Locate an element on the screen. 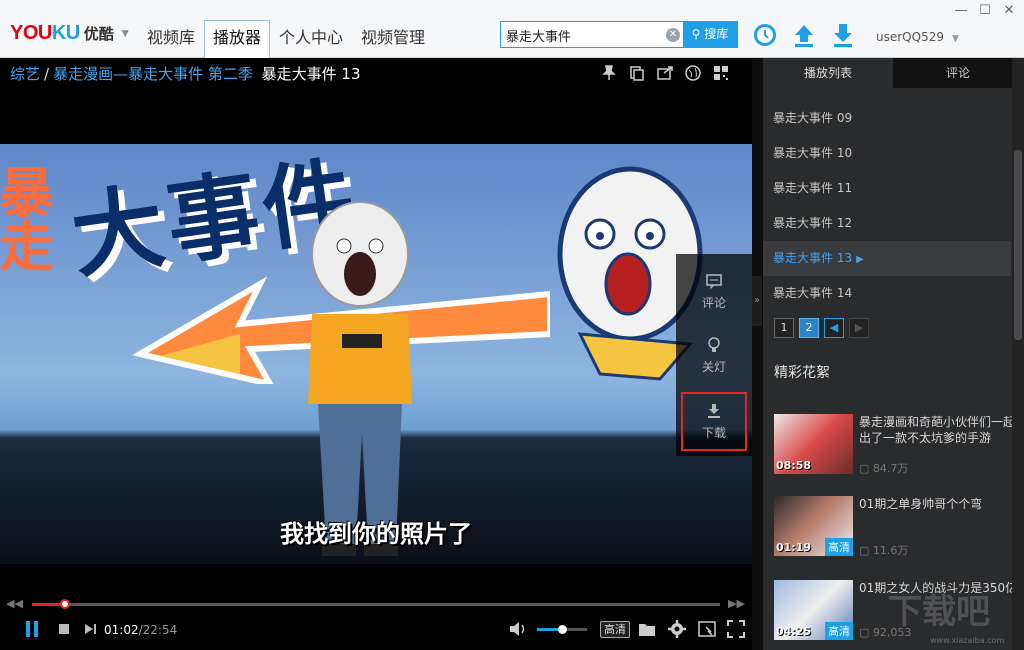 The width and height of the screenshot is (1024, 650). lights-off-label: 关灯 is located at coordinates (713, 367).